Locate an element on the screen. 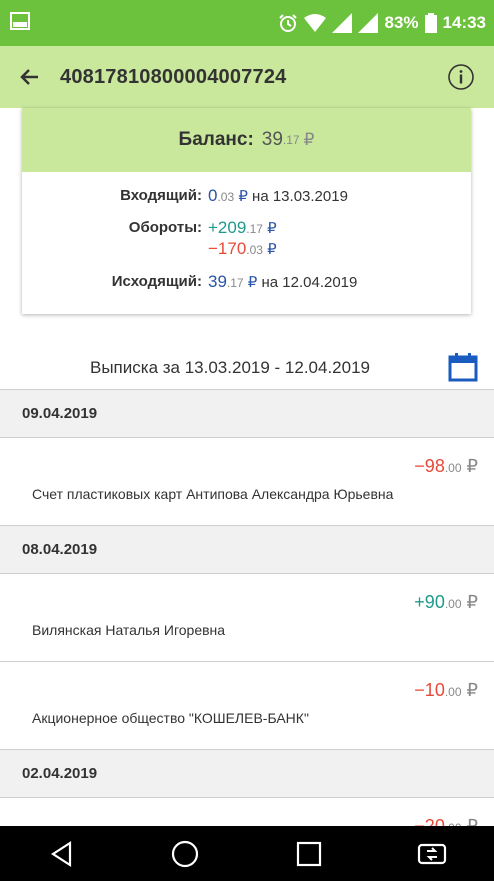 The height and width of the screenshot is (881, 494). list-item: +90.00 ₽ Вилянская Наталья Игоревна is located at coordinates (247, 618).